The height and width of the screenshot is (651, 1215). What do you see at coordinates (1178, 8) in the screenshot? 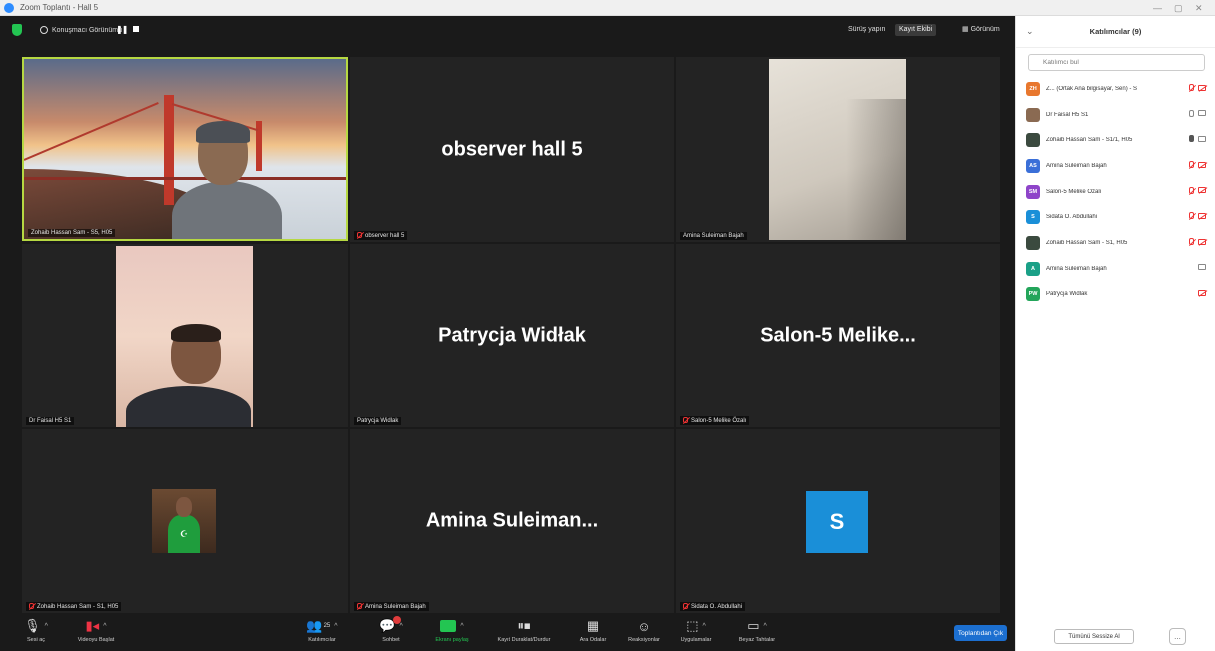
I see `maximize-icon: ▢` at bounding box center [1178, 8].